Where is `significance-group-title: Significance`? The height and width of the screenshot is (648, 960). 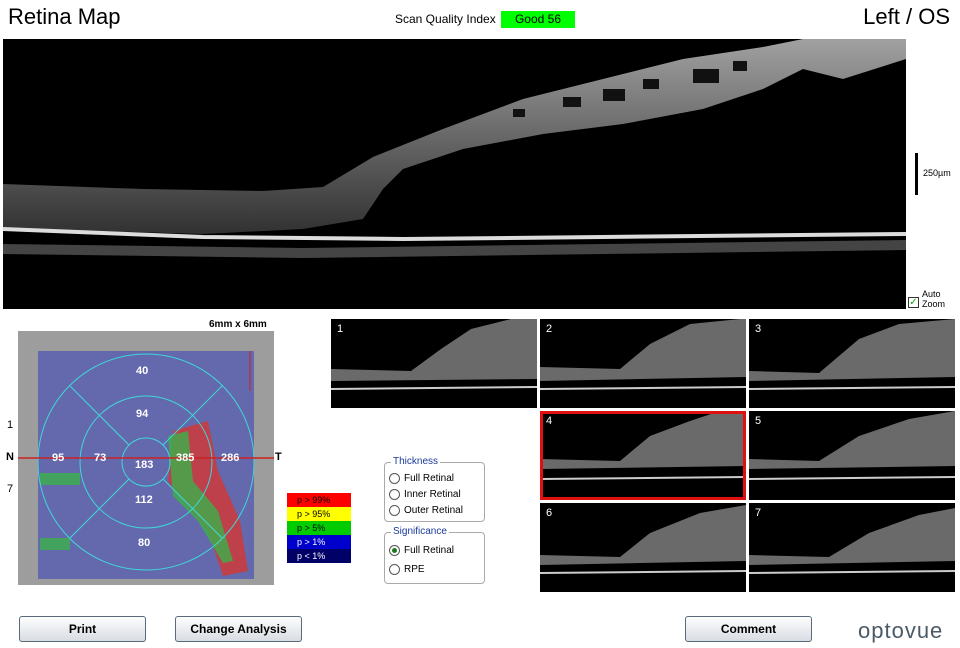 significance-group-title: Significance is located at coordinates (420, 531).